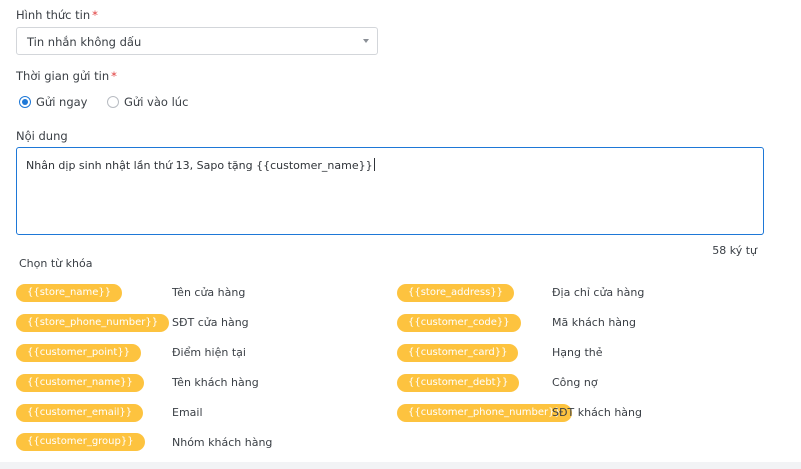 This screenshot has width=801, height=469. Describe the element at coordinates (575, 382) in the screenshot. I see `keyword-desc-customer-debt: Công nợ` at that location.